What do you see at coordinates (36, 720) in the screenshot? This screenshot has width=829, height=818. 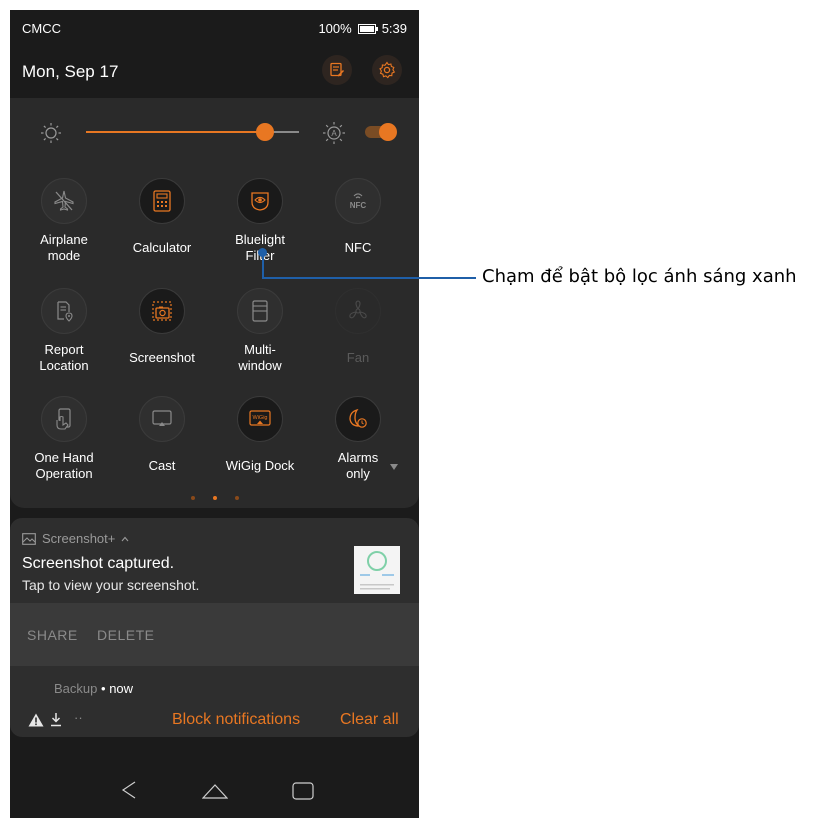 I see `warning-icon` at bounding box center [36, 720].